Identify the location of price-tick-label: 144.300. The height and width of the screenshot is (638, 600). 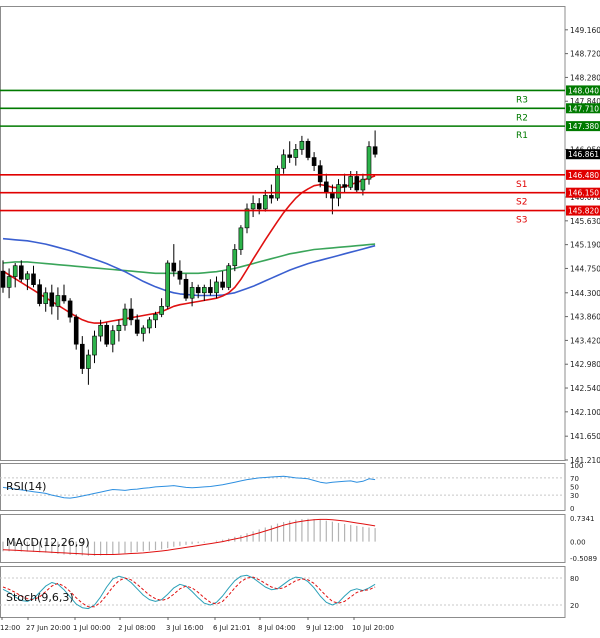
(585, 293).